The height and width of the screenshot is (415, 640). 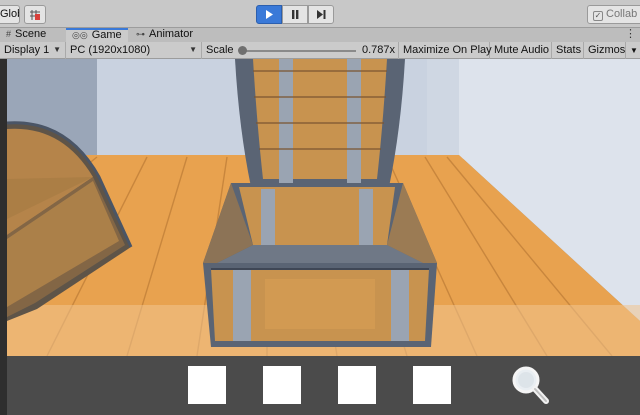 What do you see at coordinates (80, 35) in the screenshot?
I see `gamepad-icon: ◎◎` at bounding box center [80, 35].